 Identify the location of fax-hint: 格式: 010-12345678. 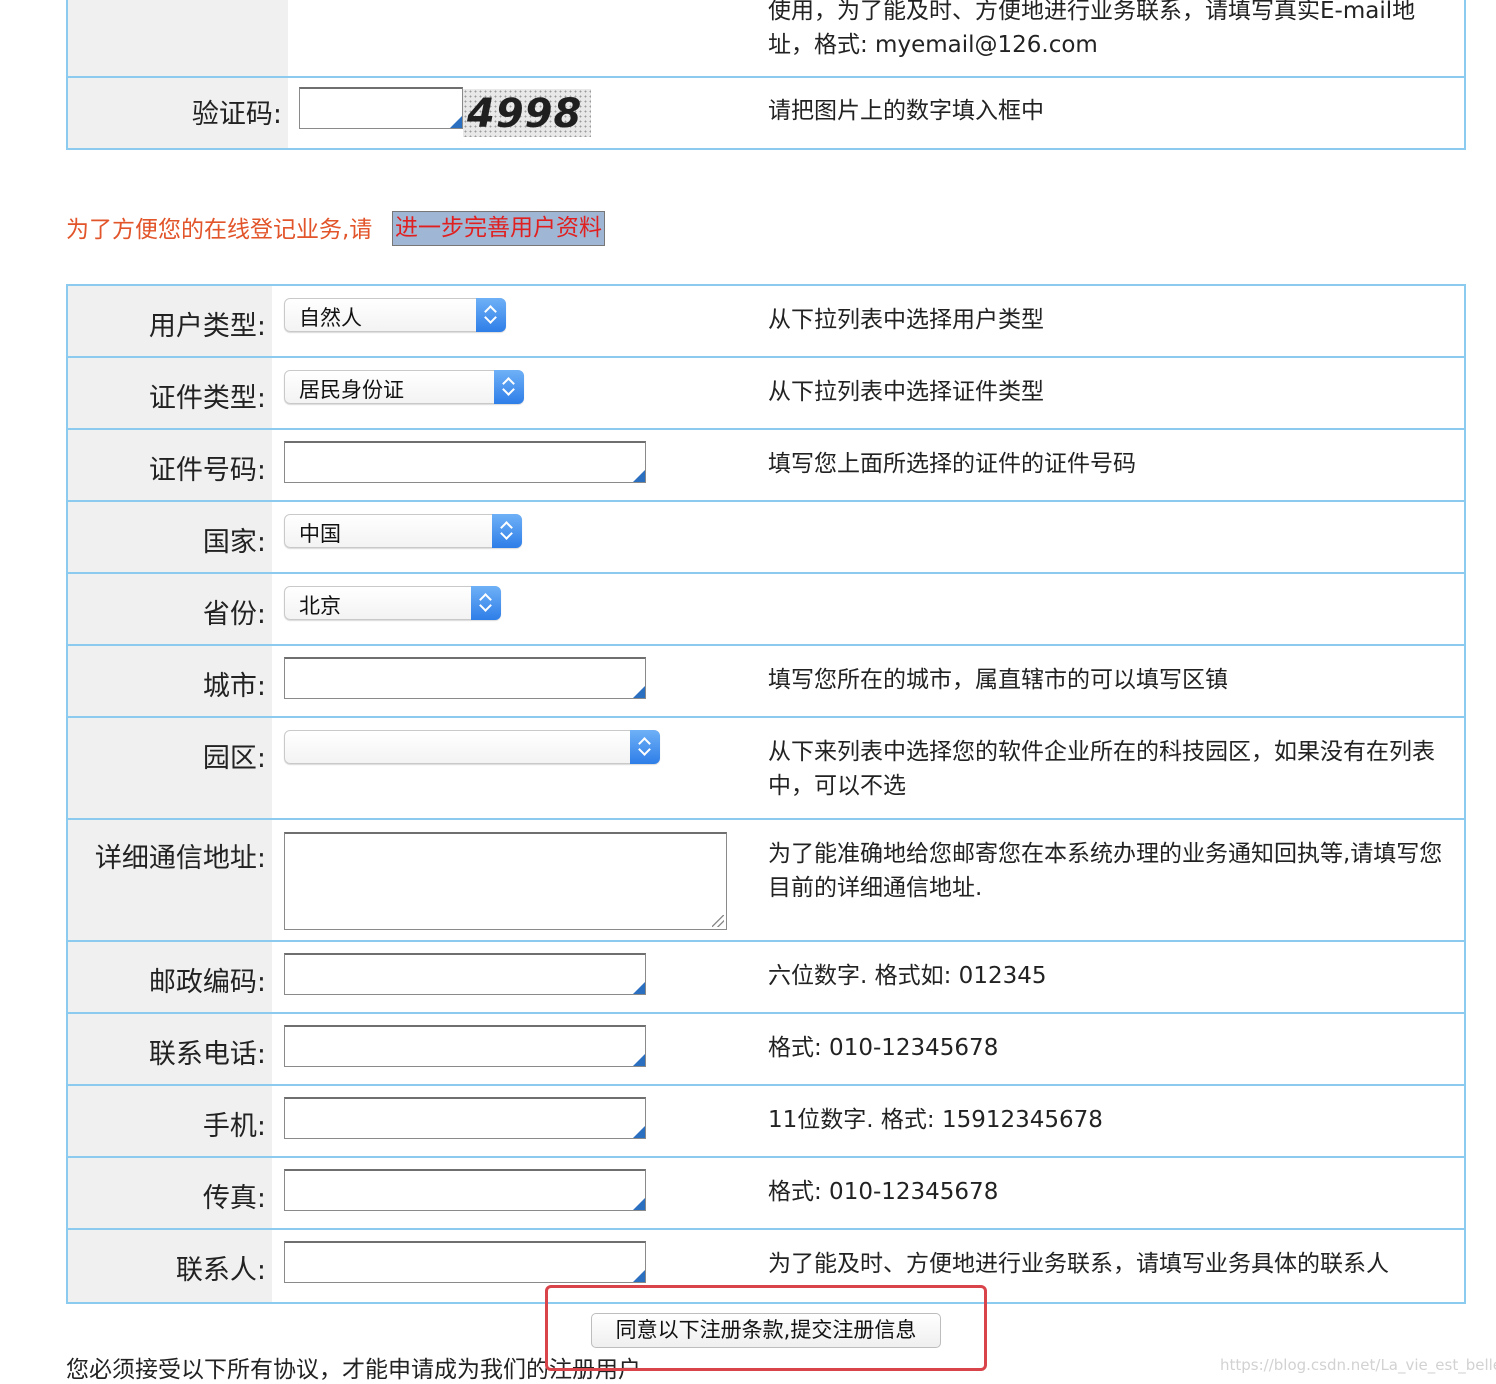
(883, 1192).